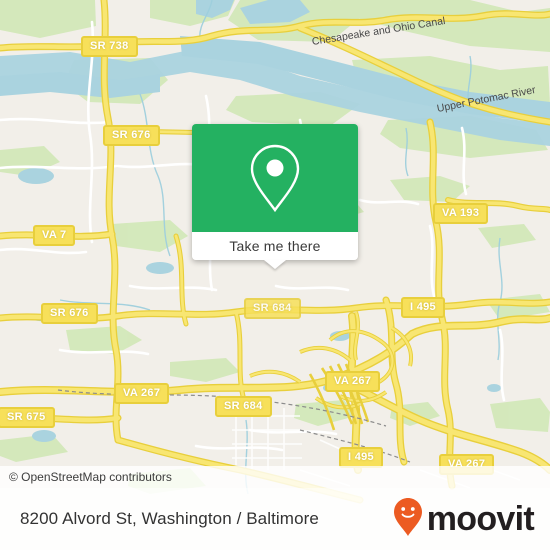  Describe the element at coordinates (54, 235) in the screenshot. I see `road-shield-va-7: VA 7` at that location.